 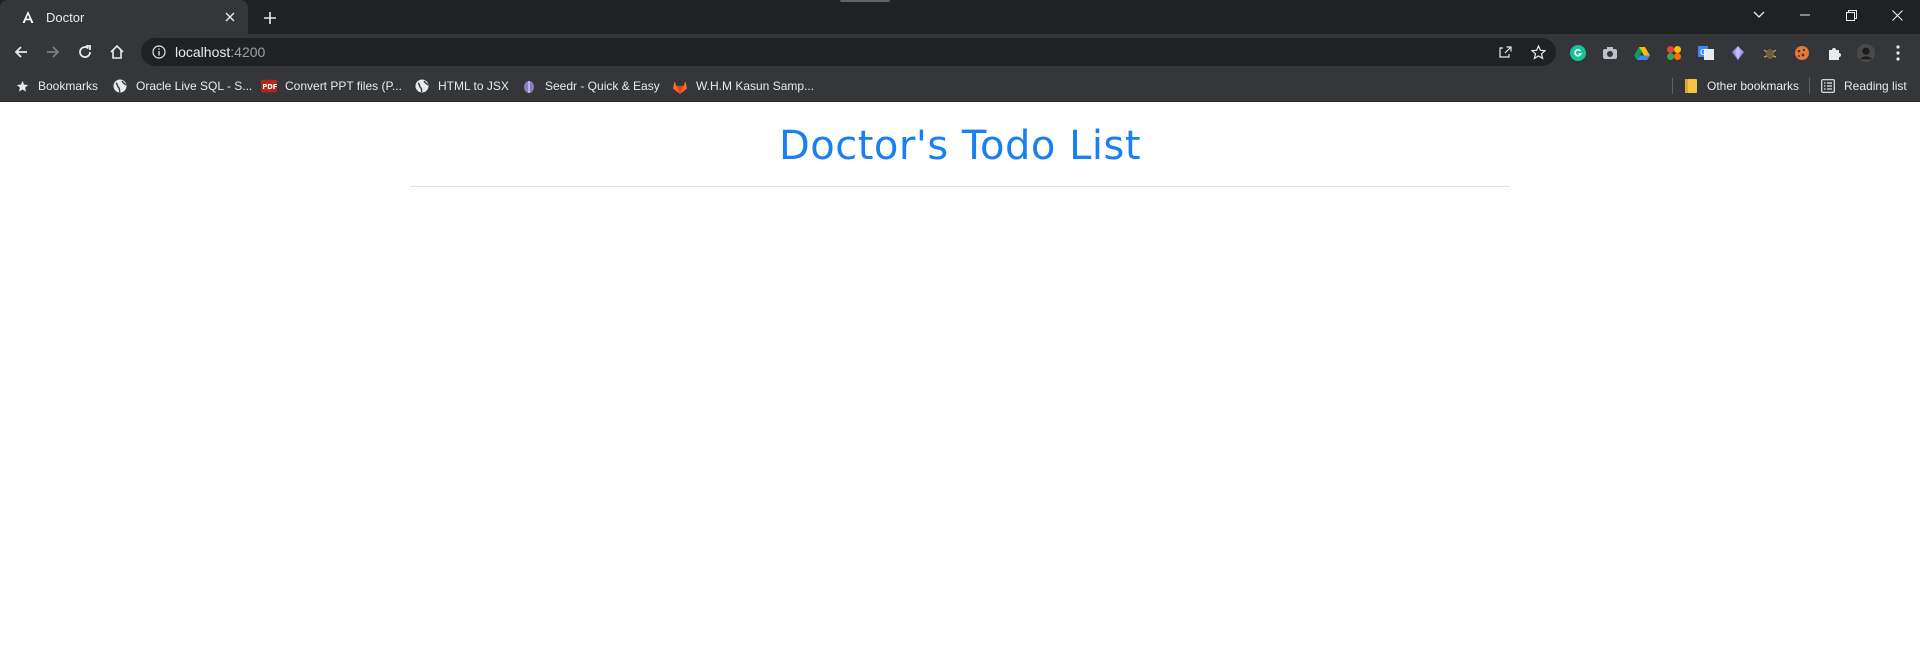 What do you see at coordinates (65, 17) in the screenshot?
I see `tab-title: Doctor` at bounding box center [65, 17].